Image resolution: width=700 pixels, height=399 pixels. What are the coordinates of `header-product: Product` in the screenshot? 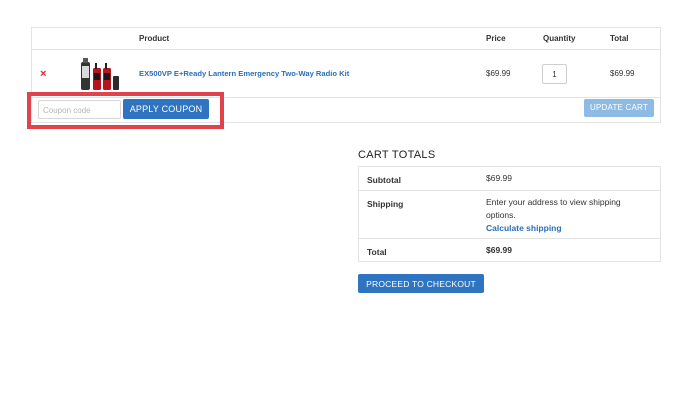 It's located at (154, 38).